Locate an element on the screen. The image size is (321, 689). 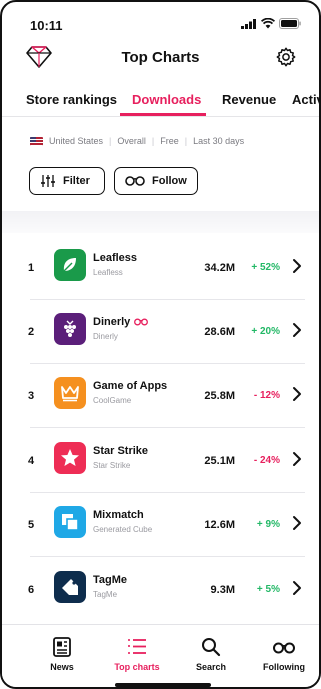
change-percent: + 9% is located at coordinates (268, 524).